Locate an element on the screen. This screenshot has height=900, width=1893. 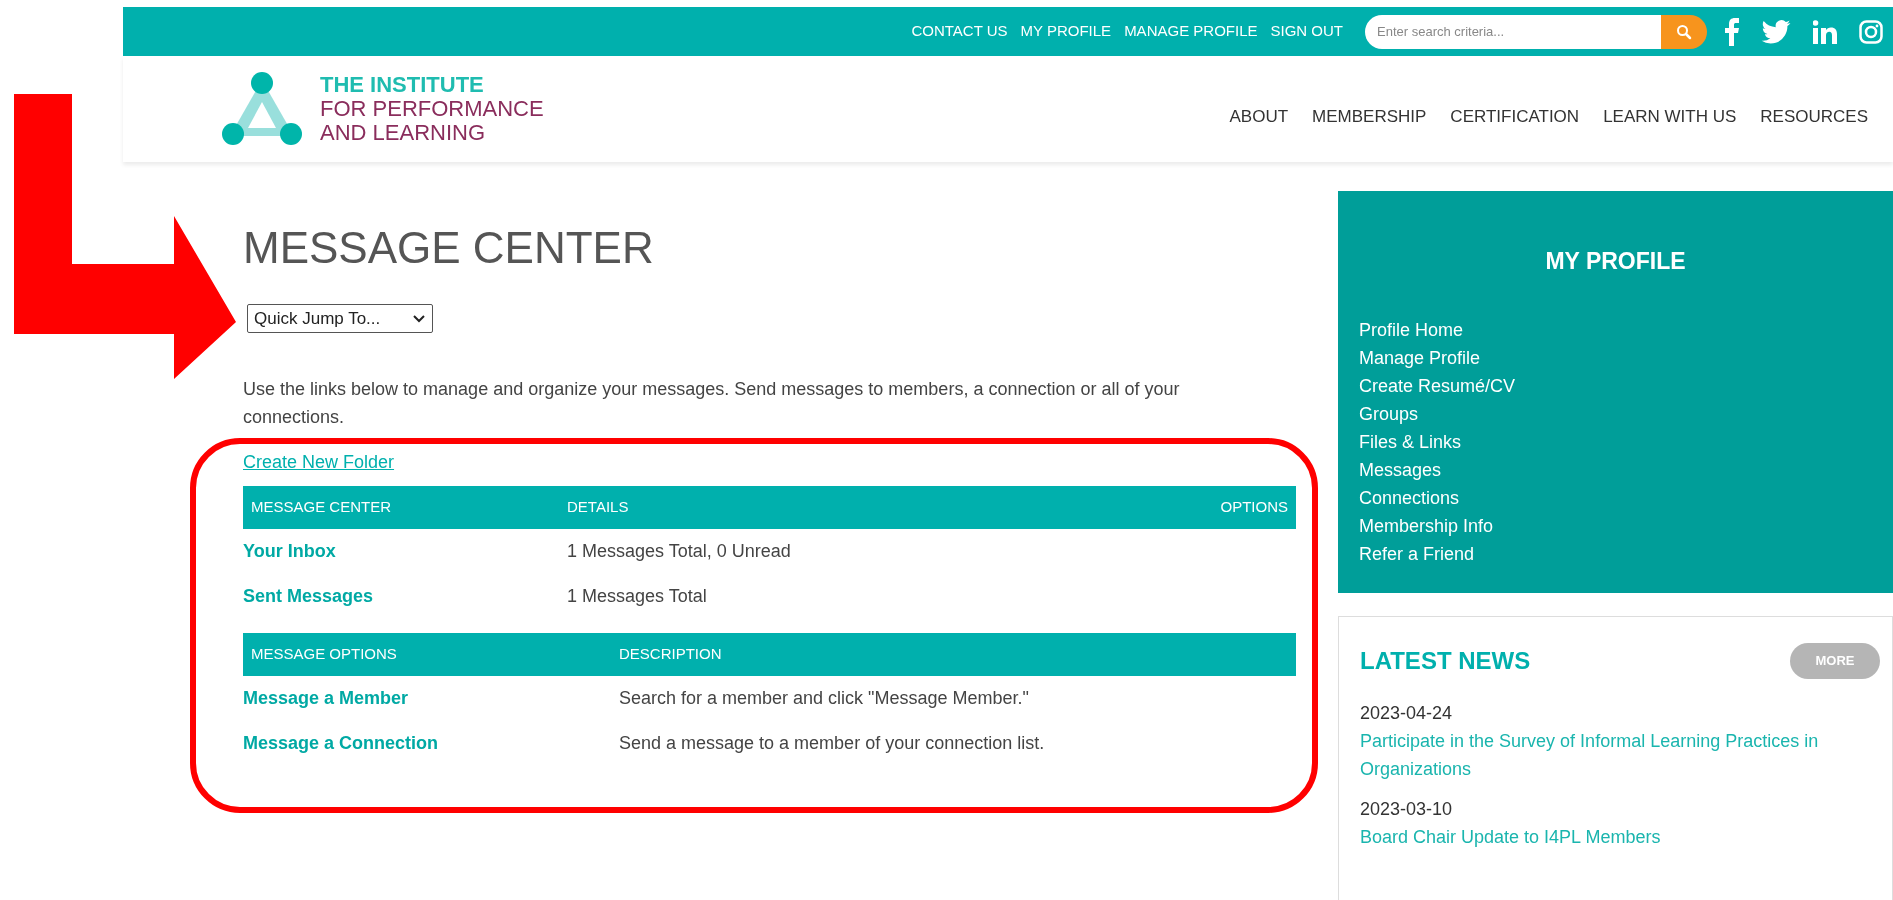
option-link: Message a Member is located at coordinates (326, 698).